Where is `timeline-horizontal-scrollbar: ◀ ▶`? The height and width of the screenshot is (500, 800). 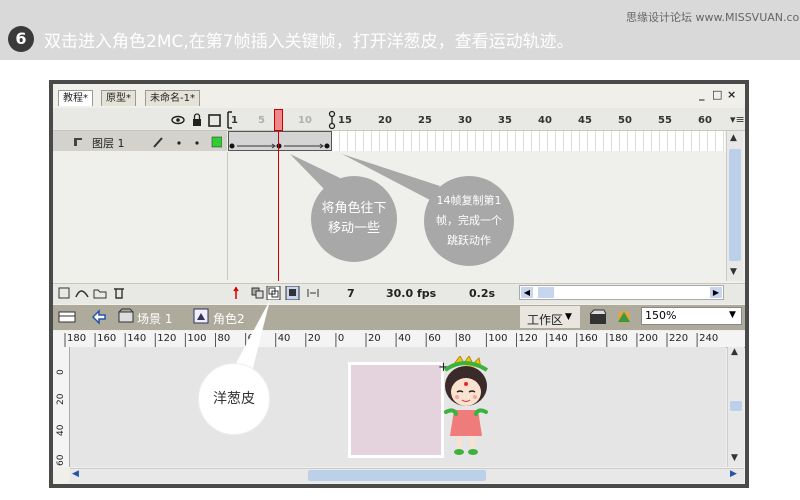 timeline-horizontal-scrollbar: ◀ ▶ is located at coordinates (621, 292).